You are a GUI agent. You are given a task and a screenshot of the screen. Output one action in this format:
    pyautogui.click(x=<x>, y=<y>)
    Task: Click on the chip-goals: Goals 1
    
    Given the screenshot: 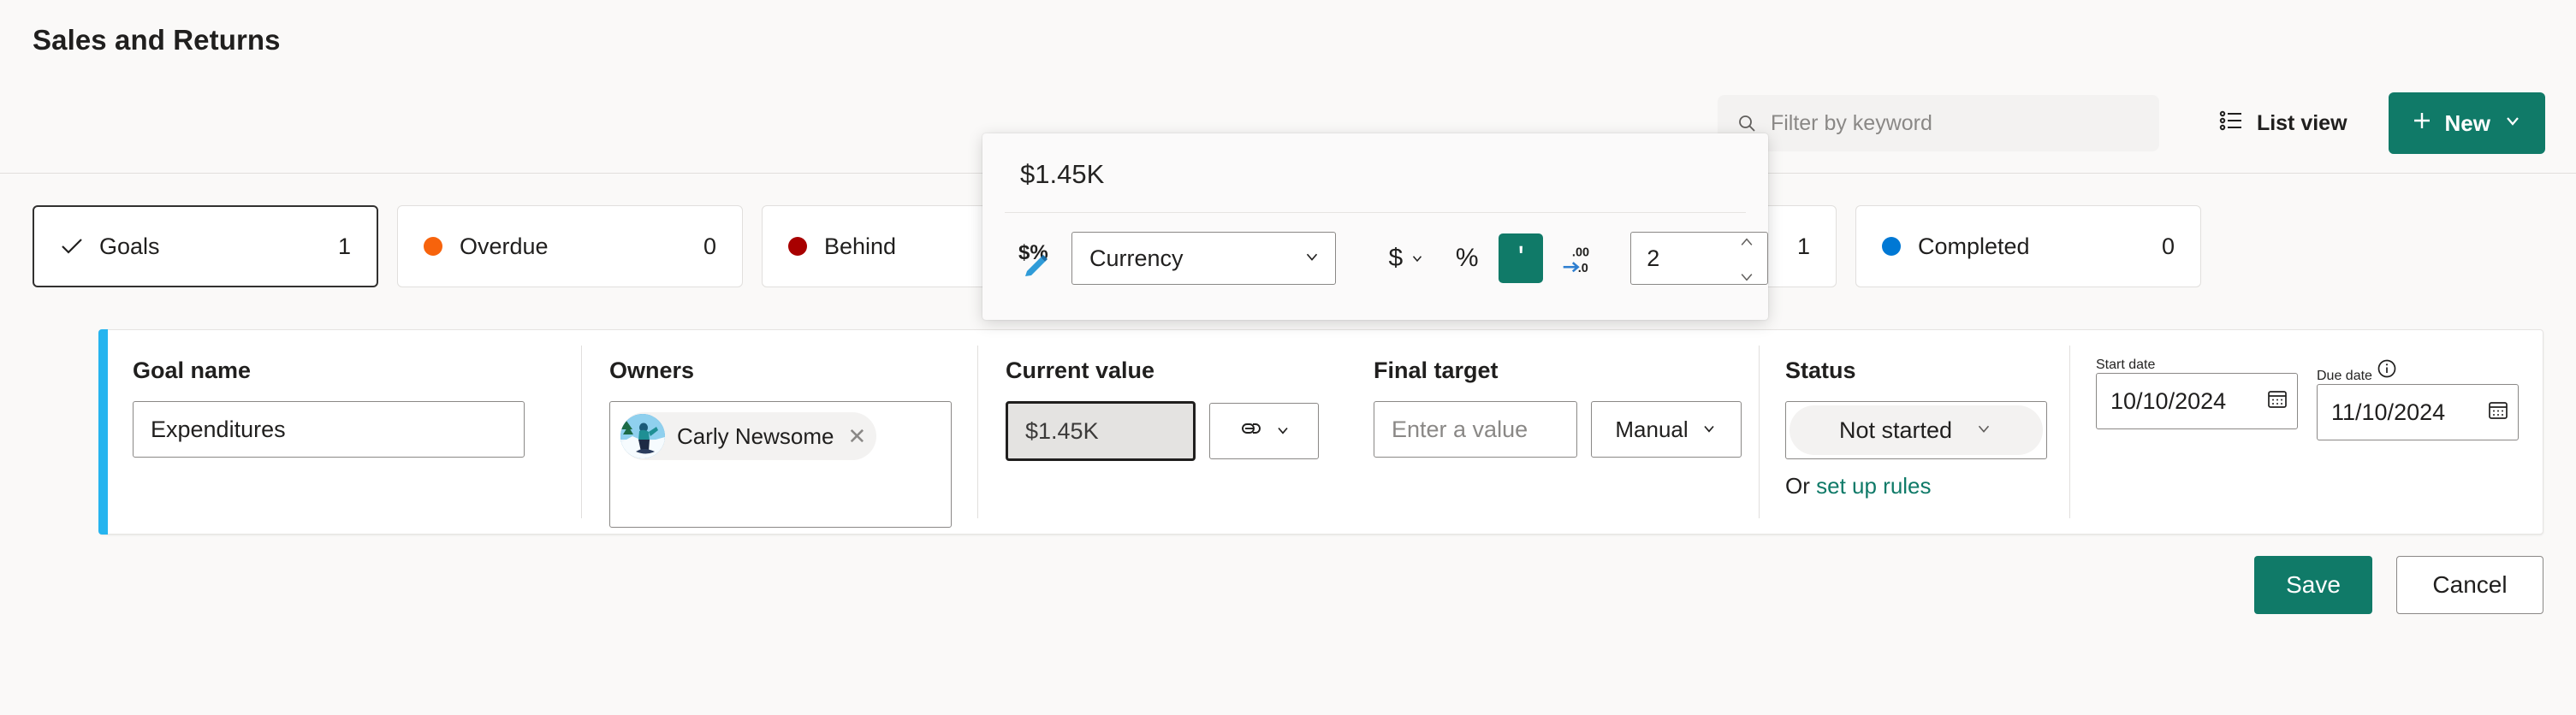 What is the action you would take?
    pyautogui.click(x=205, y=246)
    